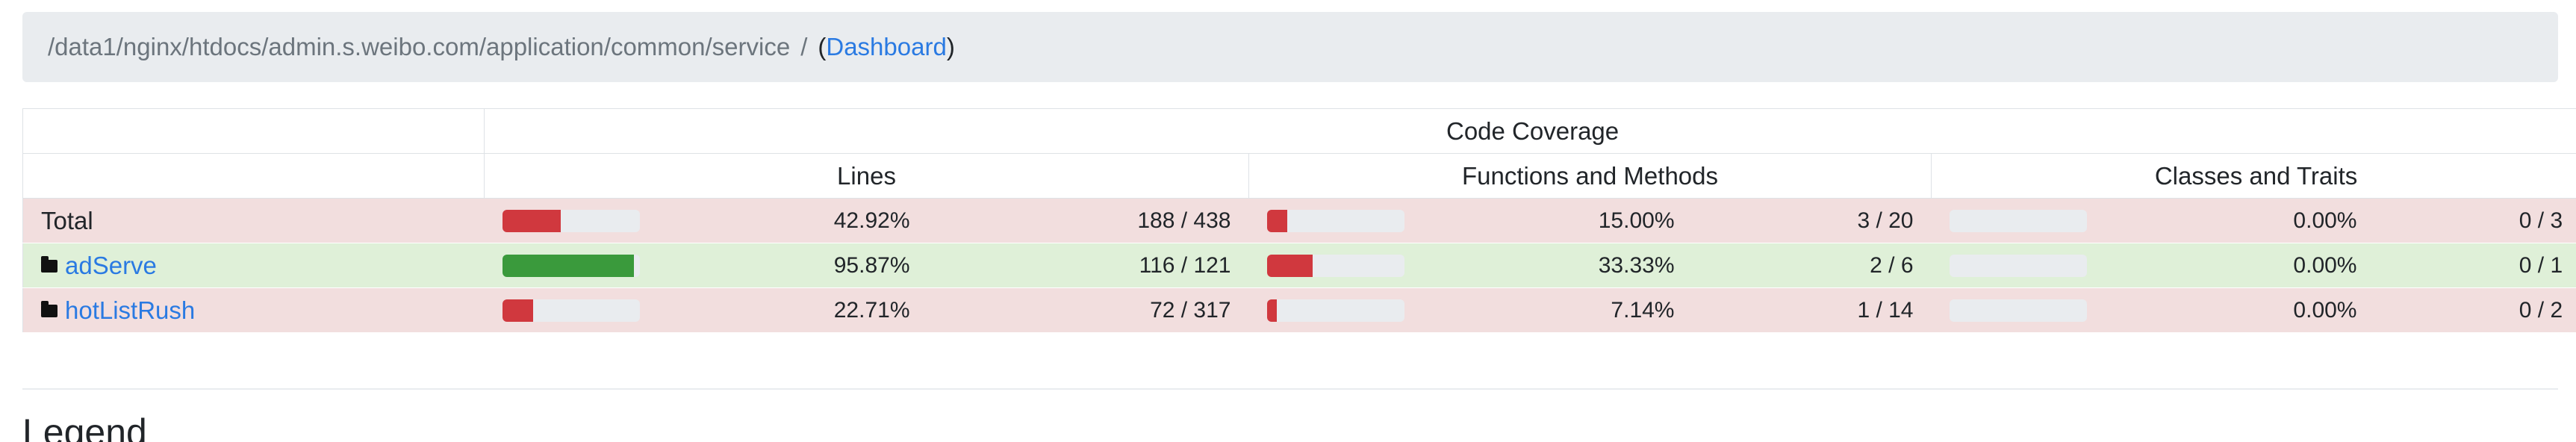 The width and height of the screenshot is (2576, 442). What do you see at coordinates (1290, 389) in the screenshot?
I see `section-divider` at bounding box center [1290, 389].